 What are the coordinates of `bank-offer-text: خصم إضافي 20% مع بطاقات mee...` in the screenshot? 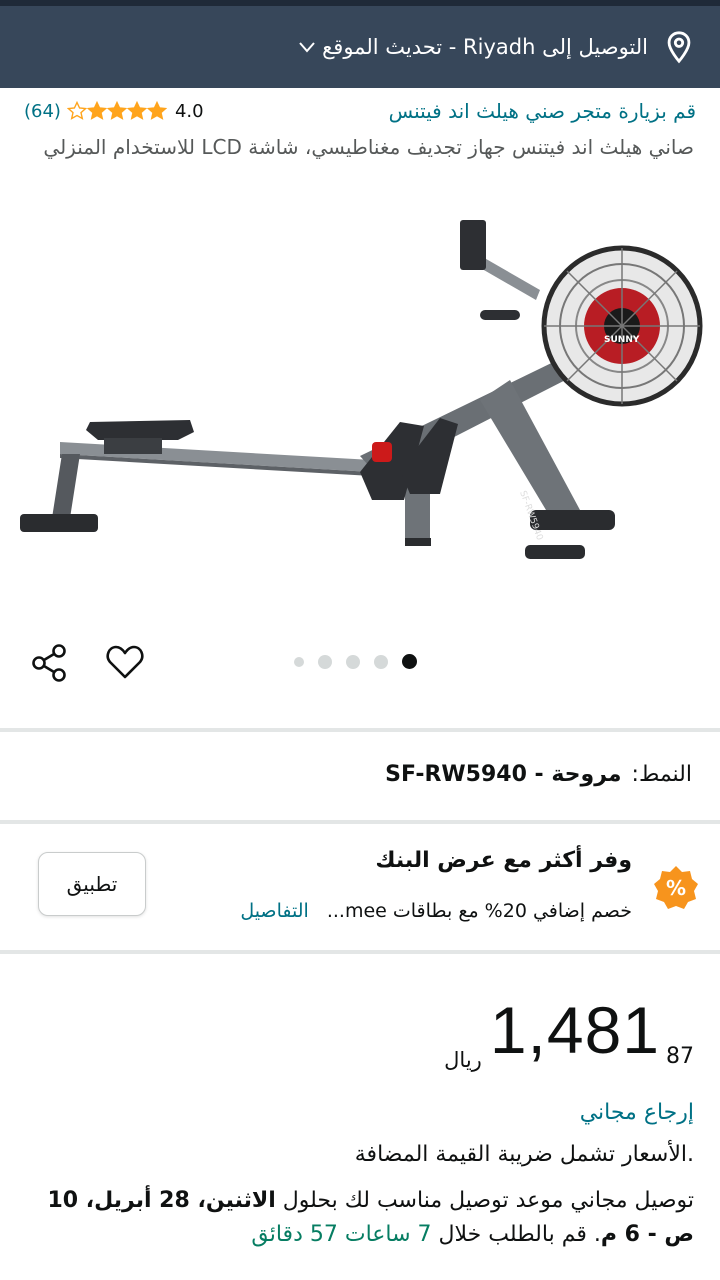 It's located at (479, 911).